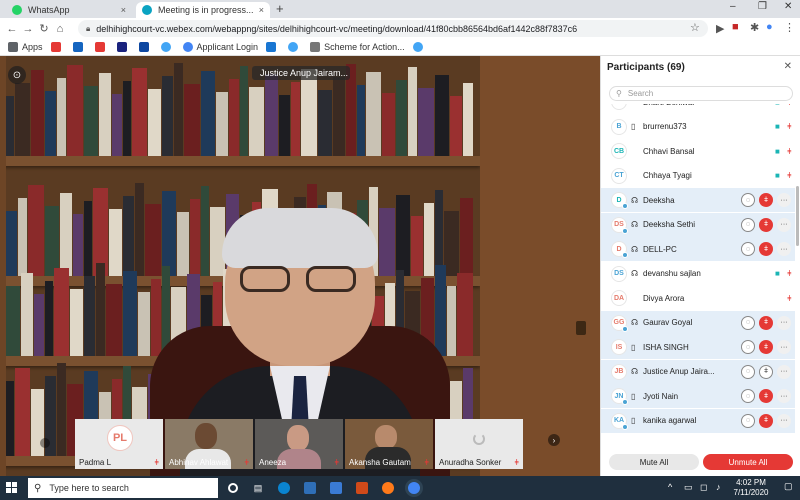 This screenshot has height=500, width=800. I want to click on taskbar-search-input: ⚲ Type here to search, so click(123, 488).